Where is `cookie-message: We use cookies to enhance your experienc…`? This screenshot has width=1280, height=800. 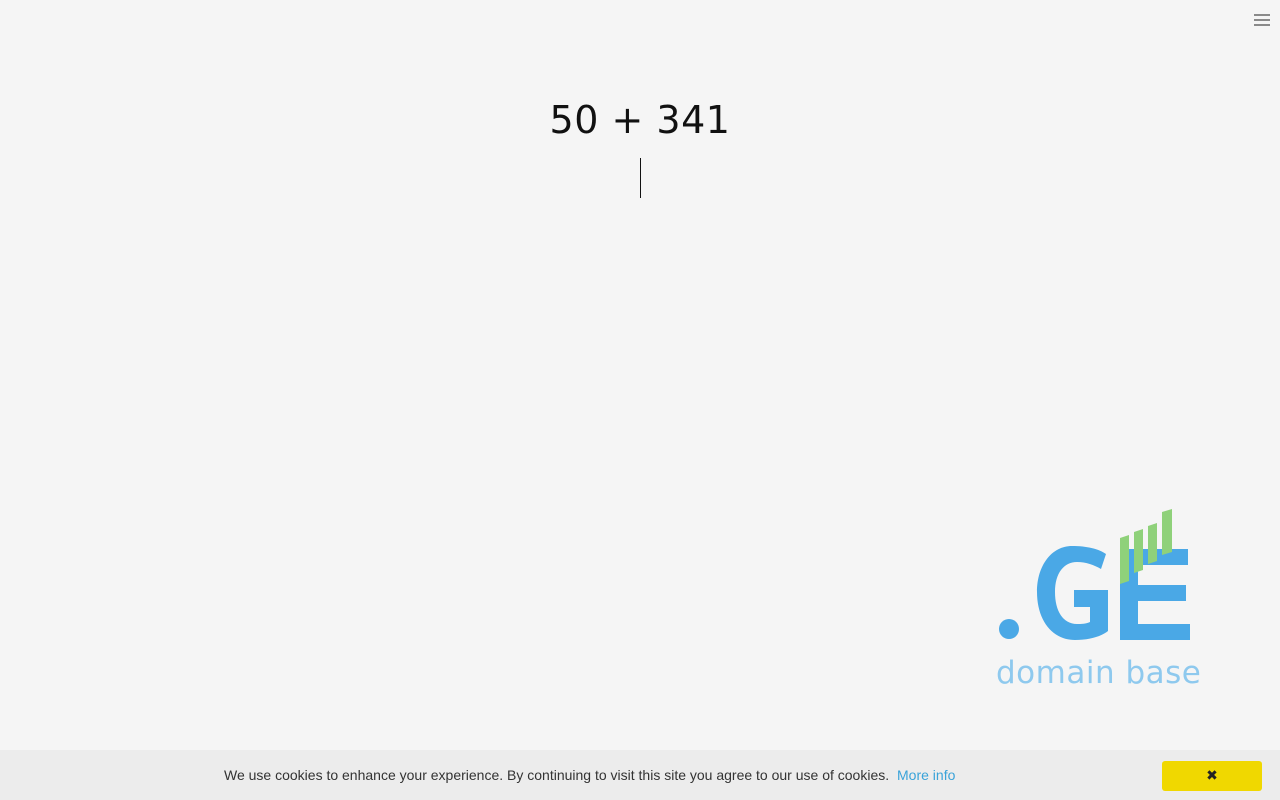
cookie-message: We use cookies to enhance your experienc… is located at coordinates (589, 775).